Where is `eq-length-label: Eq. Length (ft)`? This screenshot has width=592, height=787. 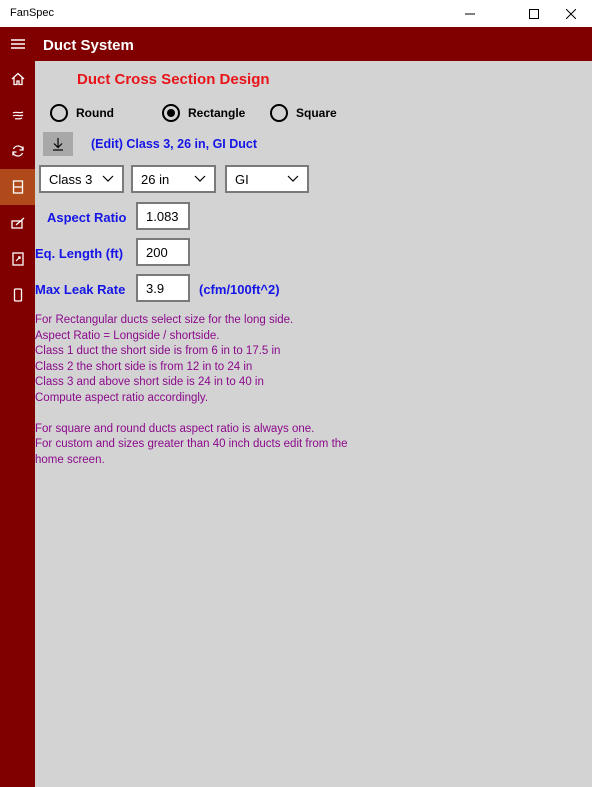 eq-length-label: Eq. Length (ft) is located at coordinates (79, 253).